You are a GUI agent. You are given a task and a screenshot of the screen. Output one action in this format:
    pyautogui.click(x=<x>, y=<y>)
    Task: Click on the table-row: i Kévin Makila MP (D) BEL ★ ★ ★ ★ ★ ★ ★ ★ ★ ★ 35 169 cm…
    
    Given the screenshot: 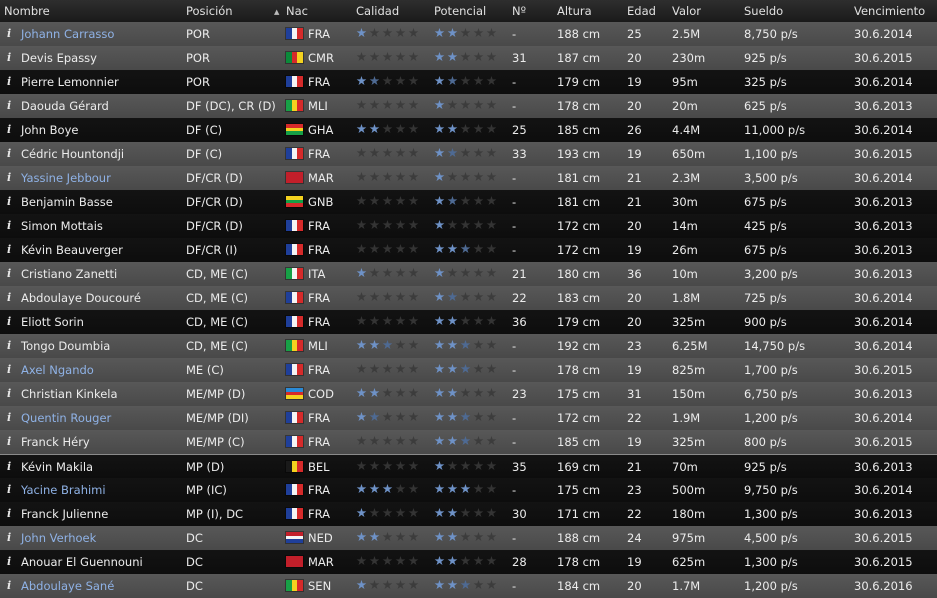 What is the action you would take?
    pyautogui.click(x=468, y=466)
    